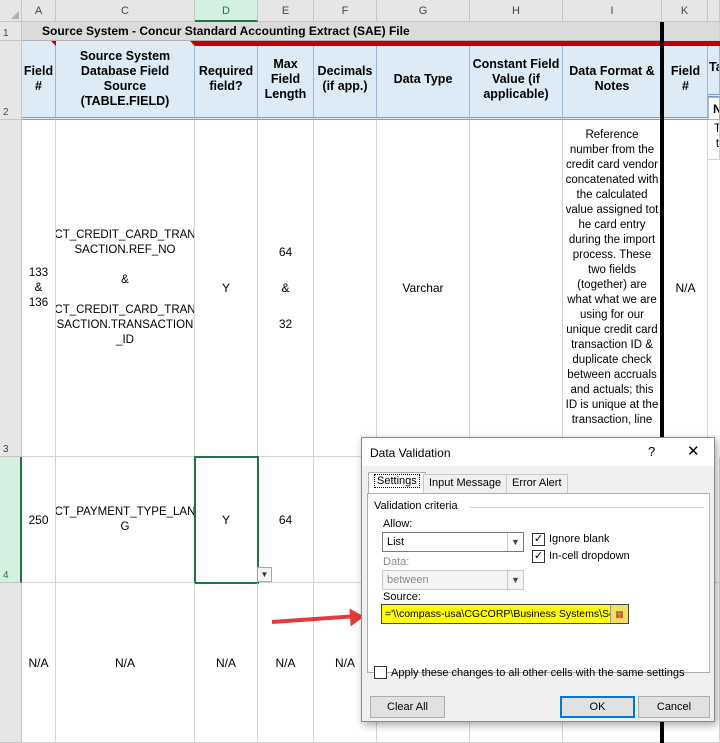  Describe the element at coordinates (396, 562) in the screenshot. I see `data-label: Data:` at that location.